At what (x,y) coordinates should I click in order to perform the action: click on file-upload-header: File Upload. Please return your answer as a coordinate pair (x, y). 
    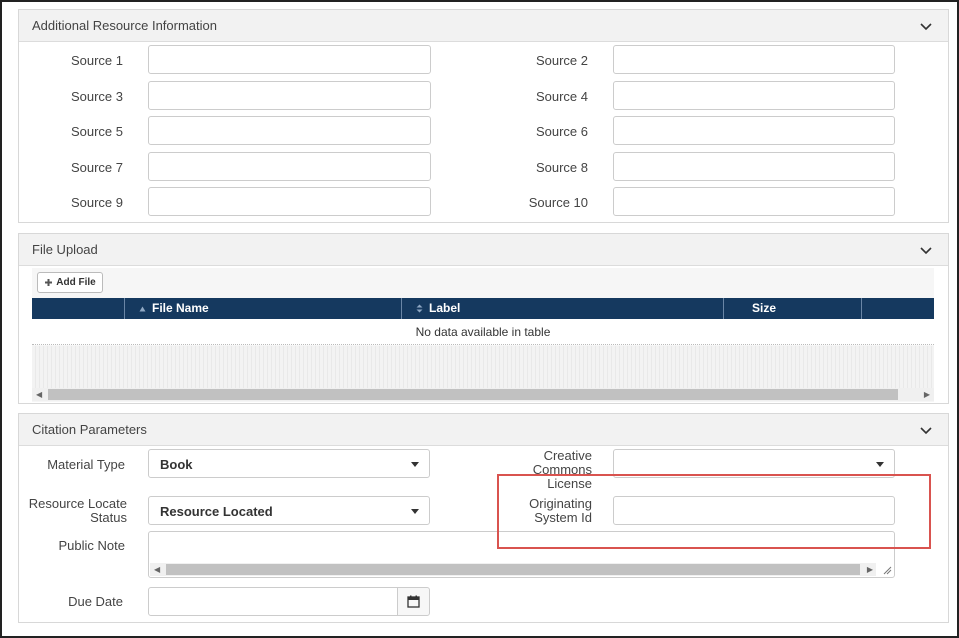
    Looking at the image, I should click on (483, 250).